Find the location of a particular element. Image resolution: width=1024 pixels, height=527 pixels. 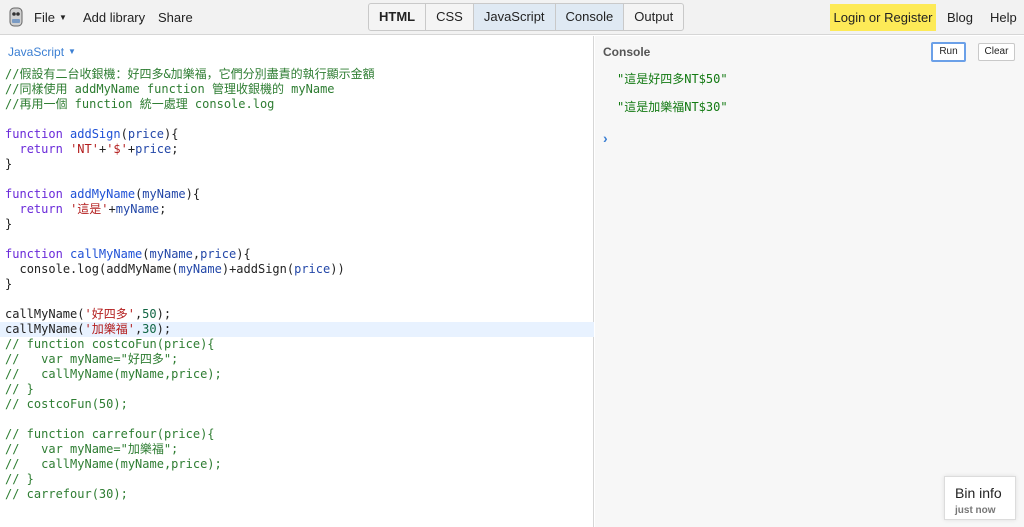

jsbin-logo-icon is located at coordinates (16, 17).